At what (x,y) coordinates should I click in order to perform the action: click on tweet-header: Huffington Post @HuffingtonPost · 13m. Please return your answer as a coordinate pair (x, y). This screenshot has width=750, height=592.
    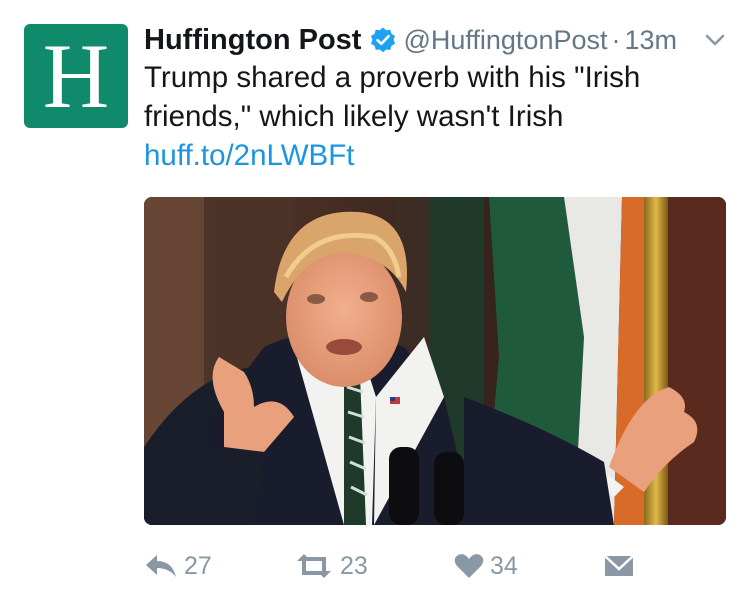
    Looking at the image, I should click on (436, 40).